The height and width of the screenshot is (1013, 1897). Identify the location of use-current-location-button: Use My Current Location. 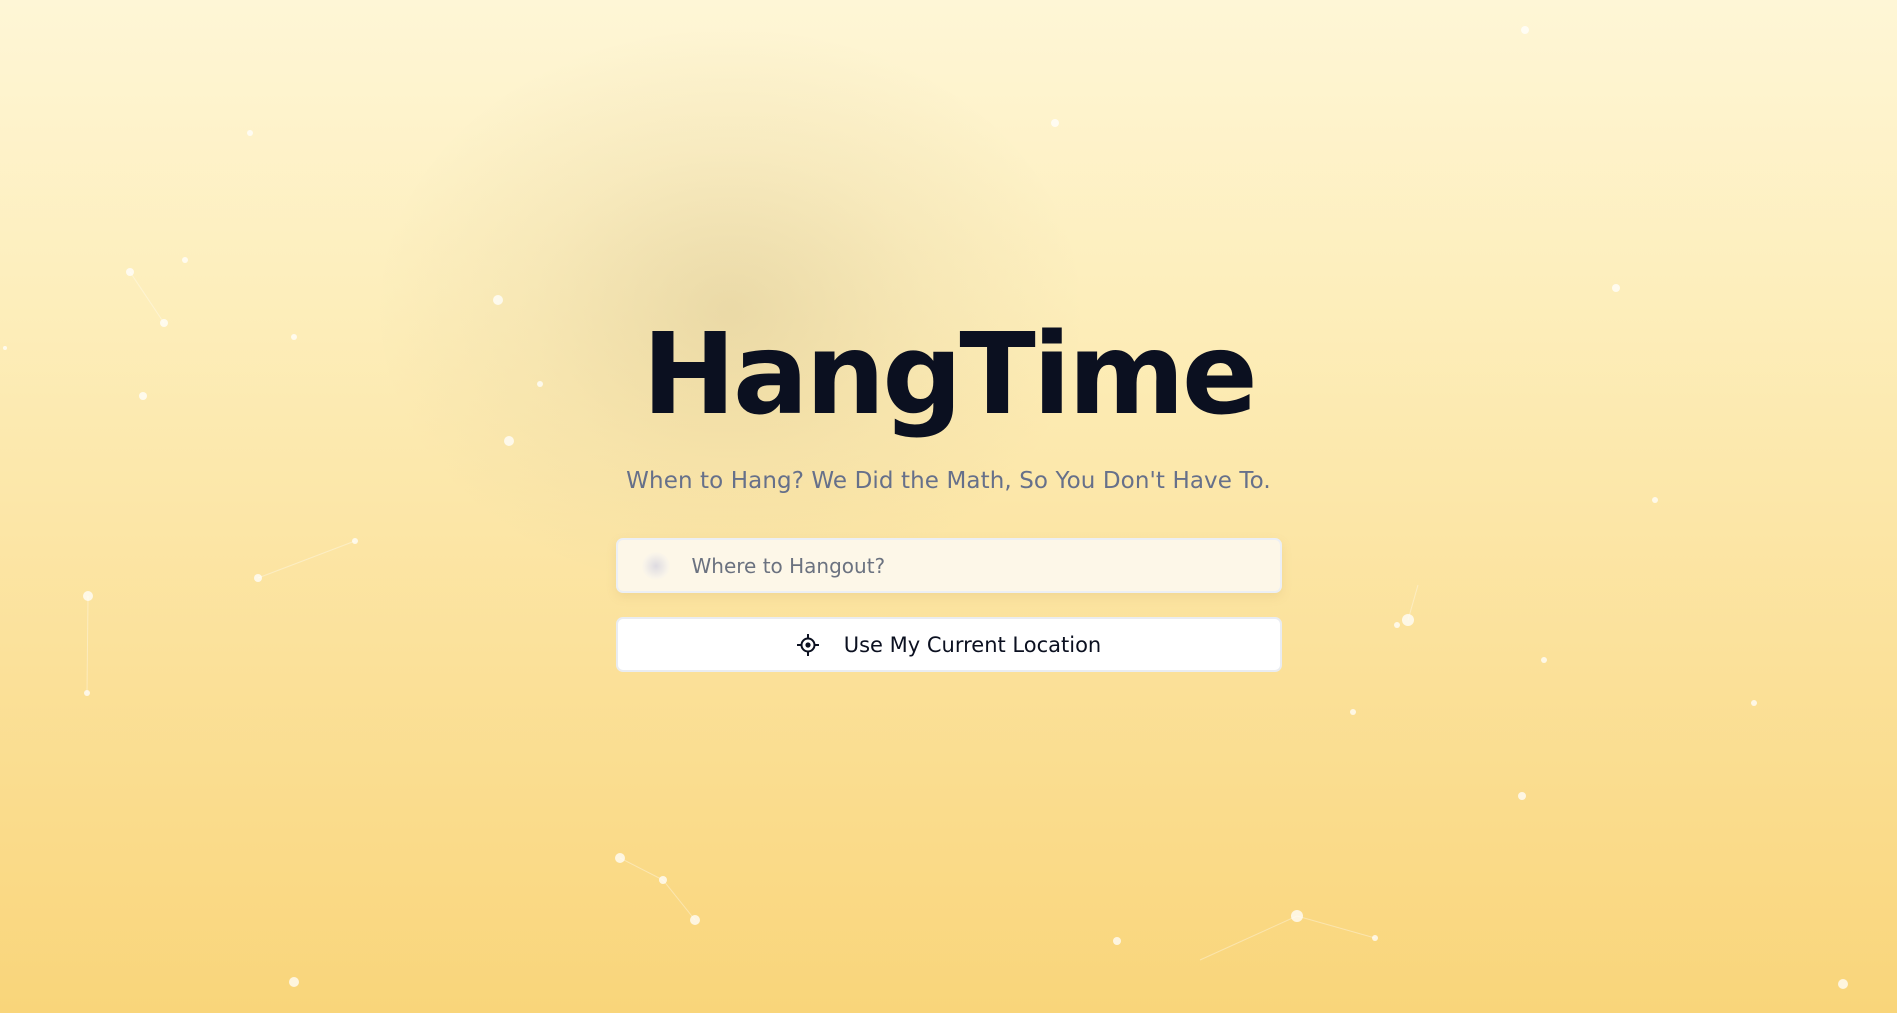
(948, 644).